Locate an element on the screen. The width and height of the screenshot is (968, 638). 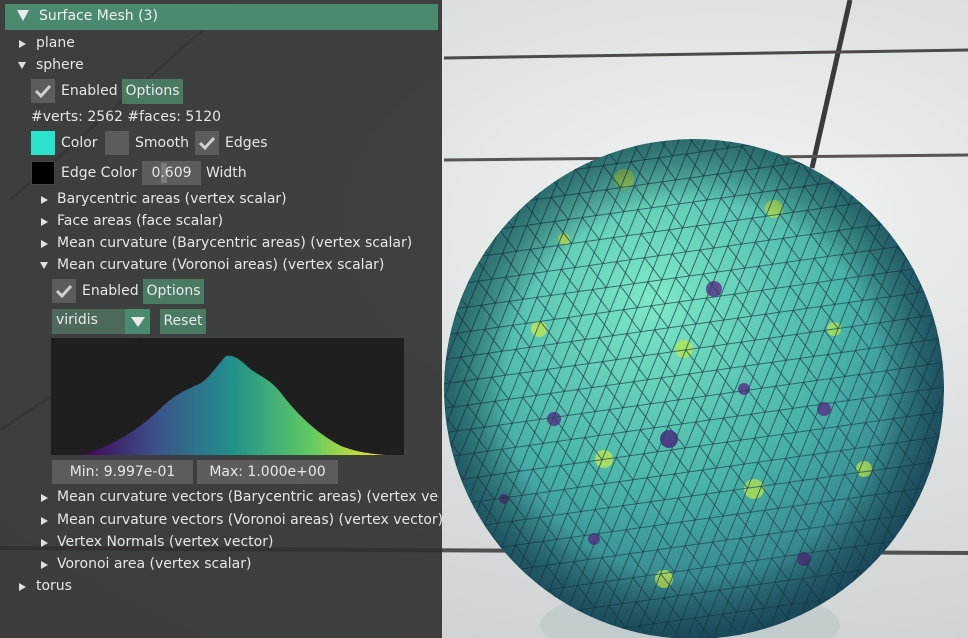
colormap-value: viridis is located at coordinates (77, 320).